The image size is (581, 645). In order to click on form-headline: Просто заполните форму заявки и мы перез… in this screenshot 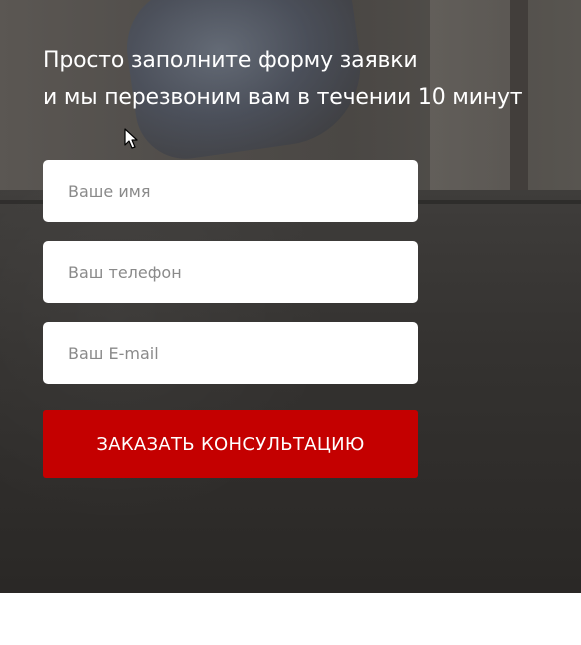, I will do `click(303, 79)`.